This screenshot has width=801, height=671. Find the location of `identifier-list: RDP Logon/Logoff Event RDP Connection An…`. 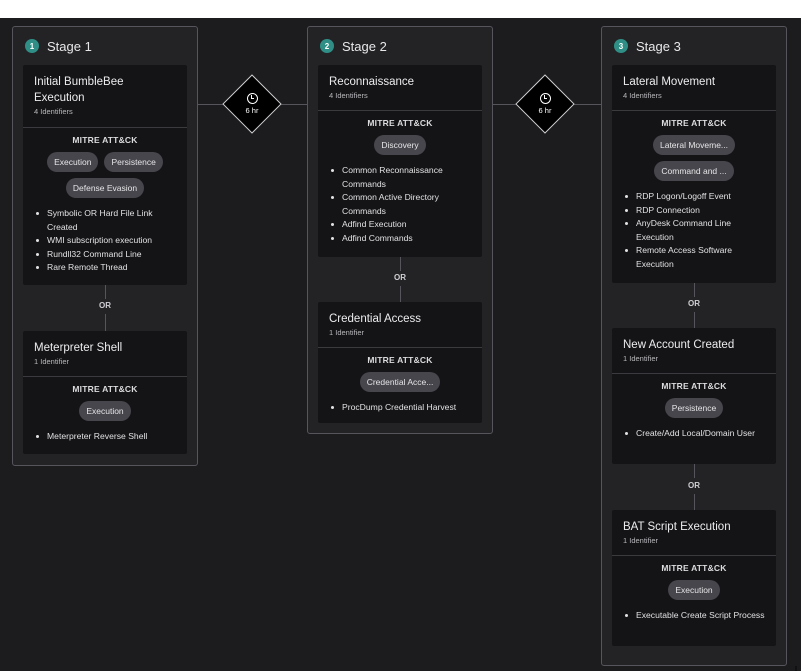

identifier-list: RDP Logon/Logoff Event RDP Connection An… is located at coordinates (694, 226).